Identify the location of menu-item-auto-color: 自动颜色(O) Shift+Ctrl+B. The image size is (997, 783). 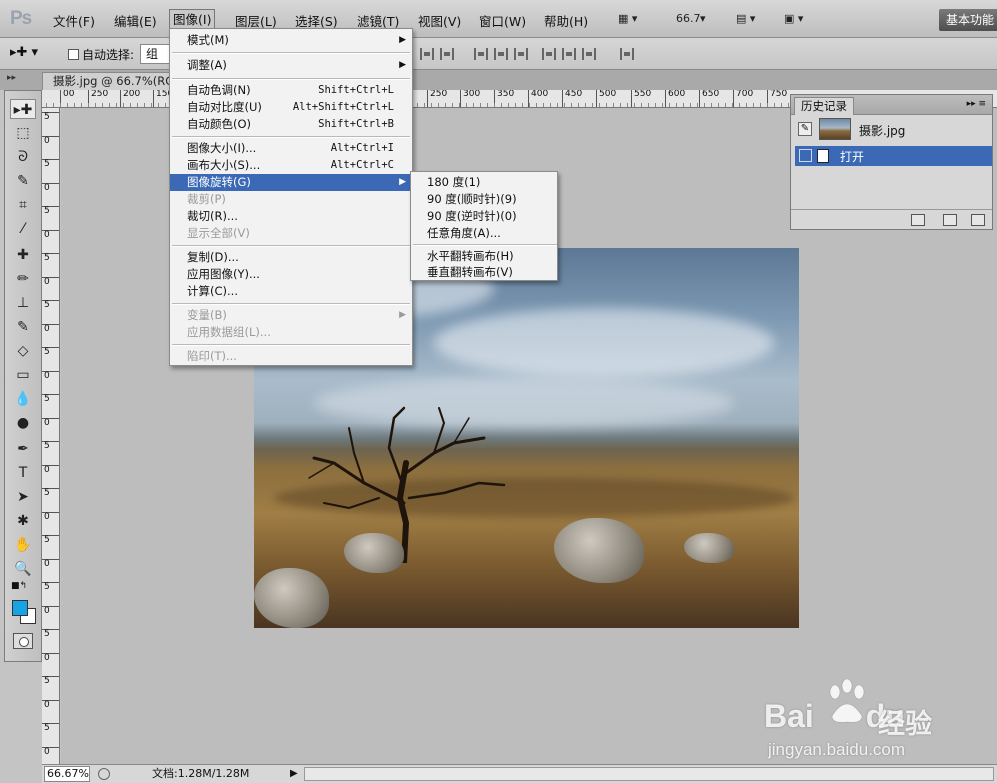
(291, 124).